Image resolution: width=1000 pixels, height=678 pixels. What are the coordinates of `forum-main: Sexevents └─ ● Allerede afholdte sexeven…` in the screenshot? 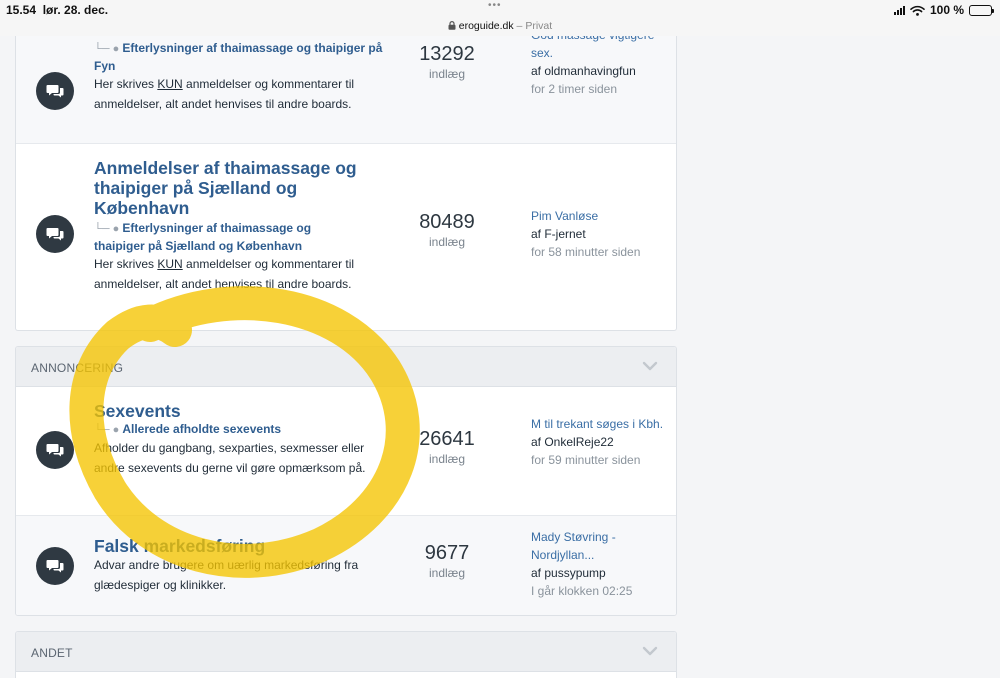 It's located at (239, 439).